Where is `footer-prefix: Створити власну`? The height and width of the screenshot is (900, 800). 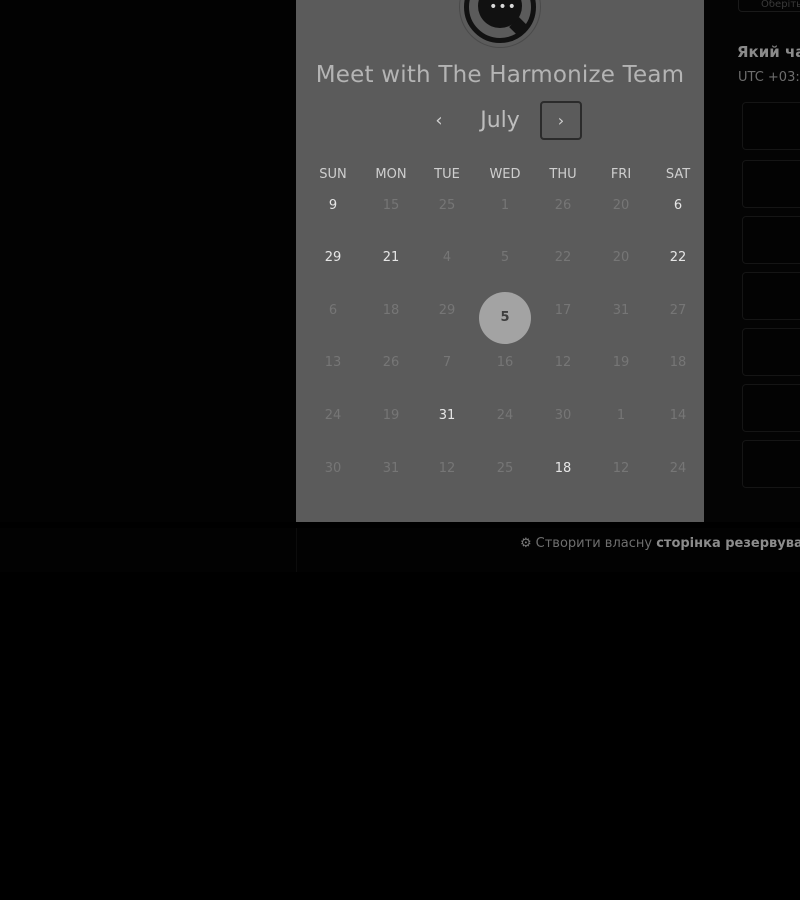 footer-prefix: Створити власну is located at coordinates (594, 543).